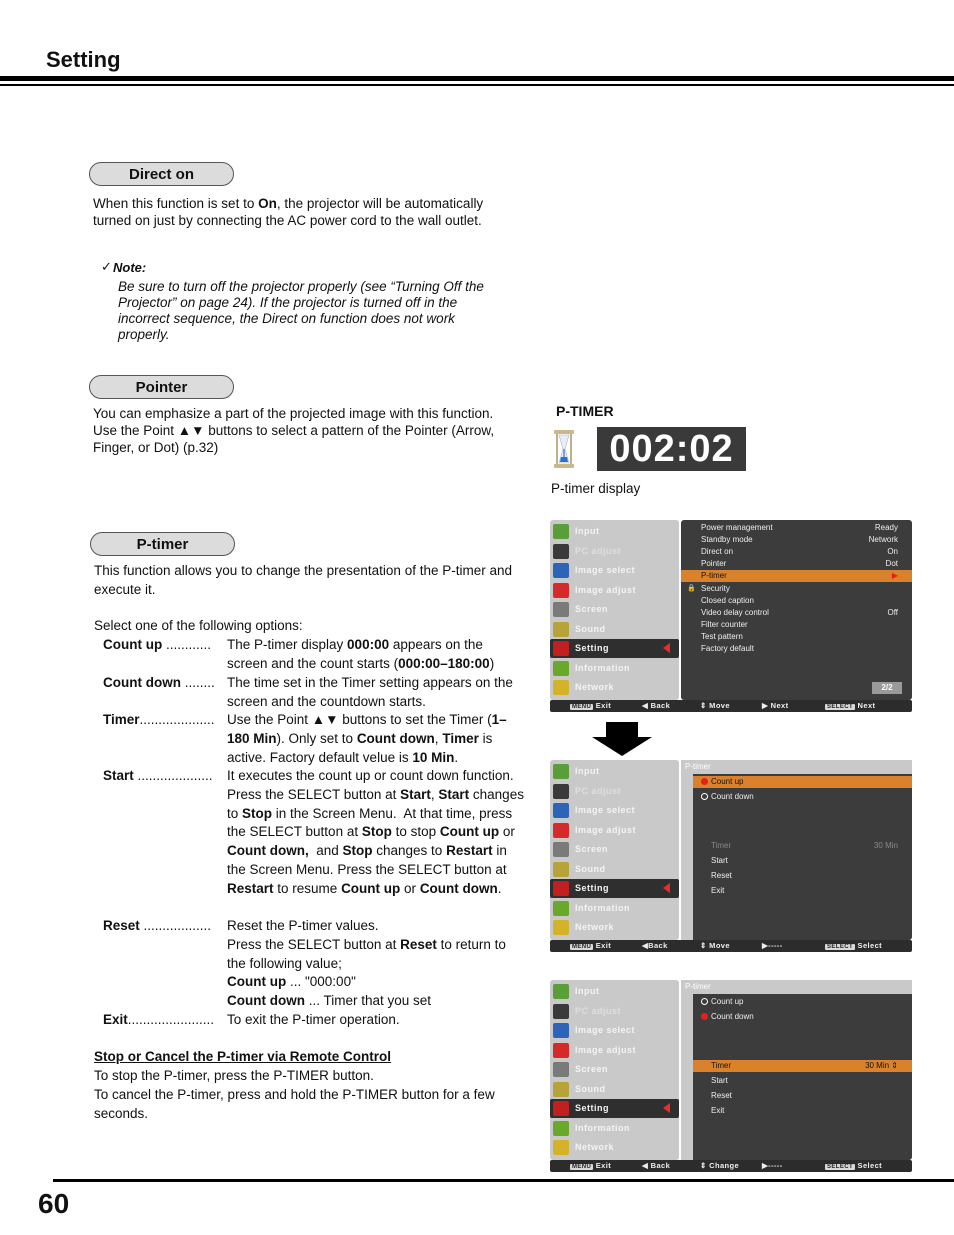 The image size is (954, 1235). Describe the element at coordinates (796, 528) in the screenshot. I see `osd-setting-row: Power management Ready` at that location.